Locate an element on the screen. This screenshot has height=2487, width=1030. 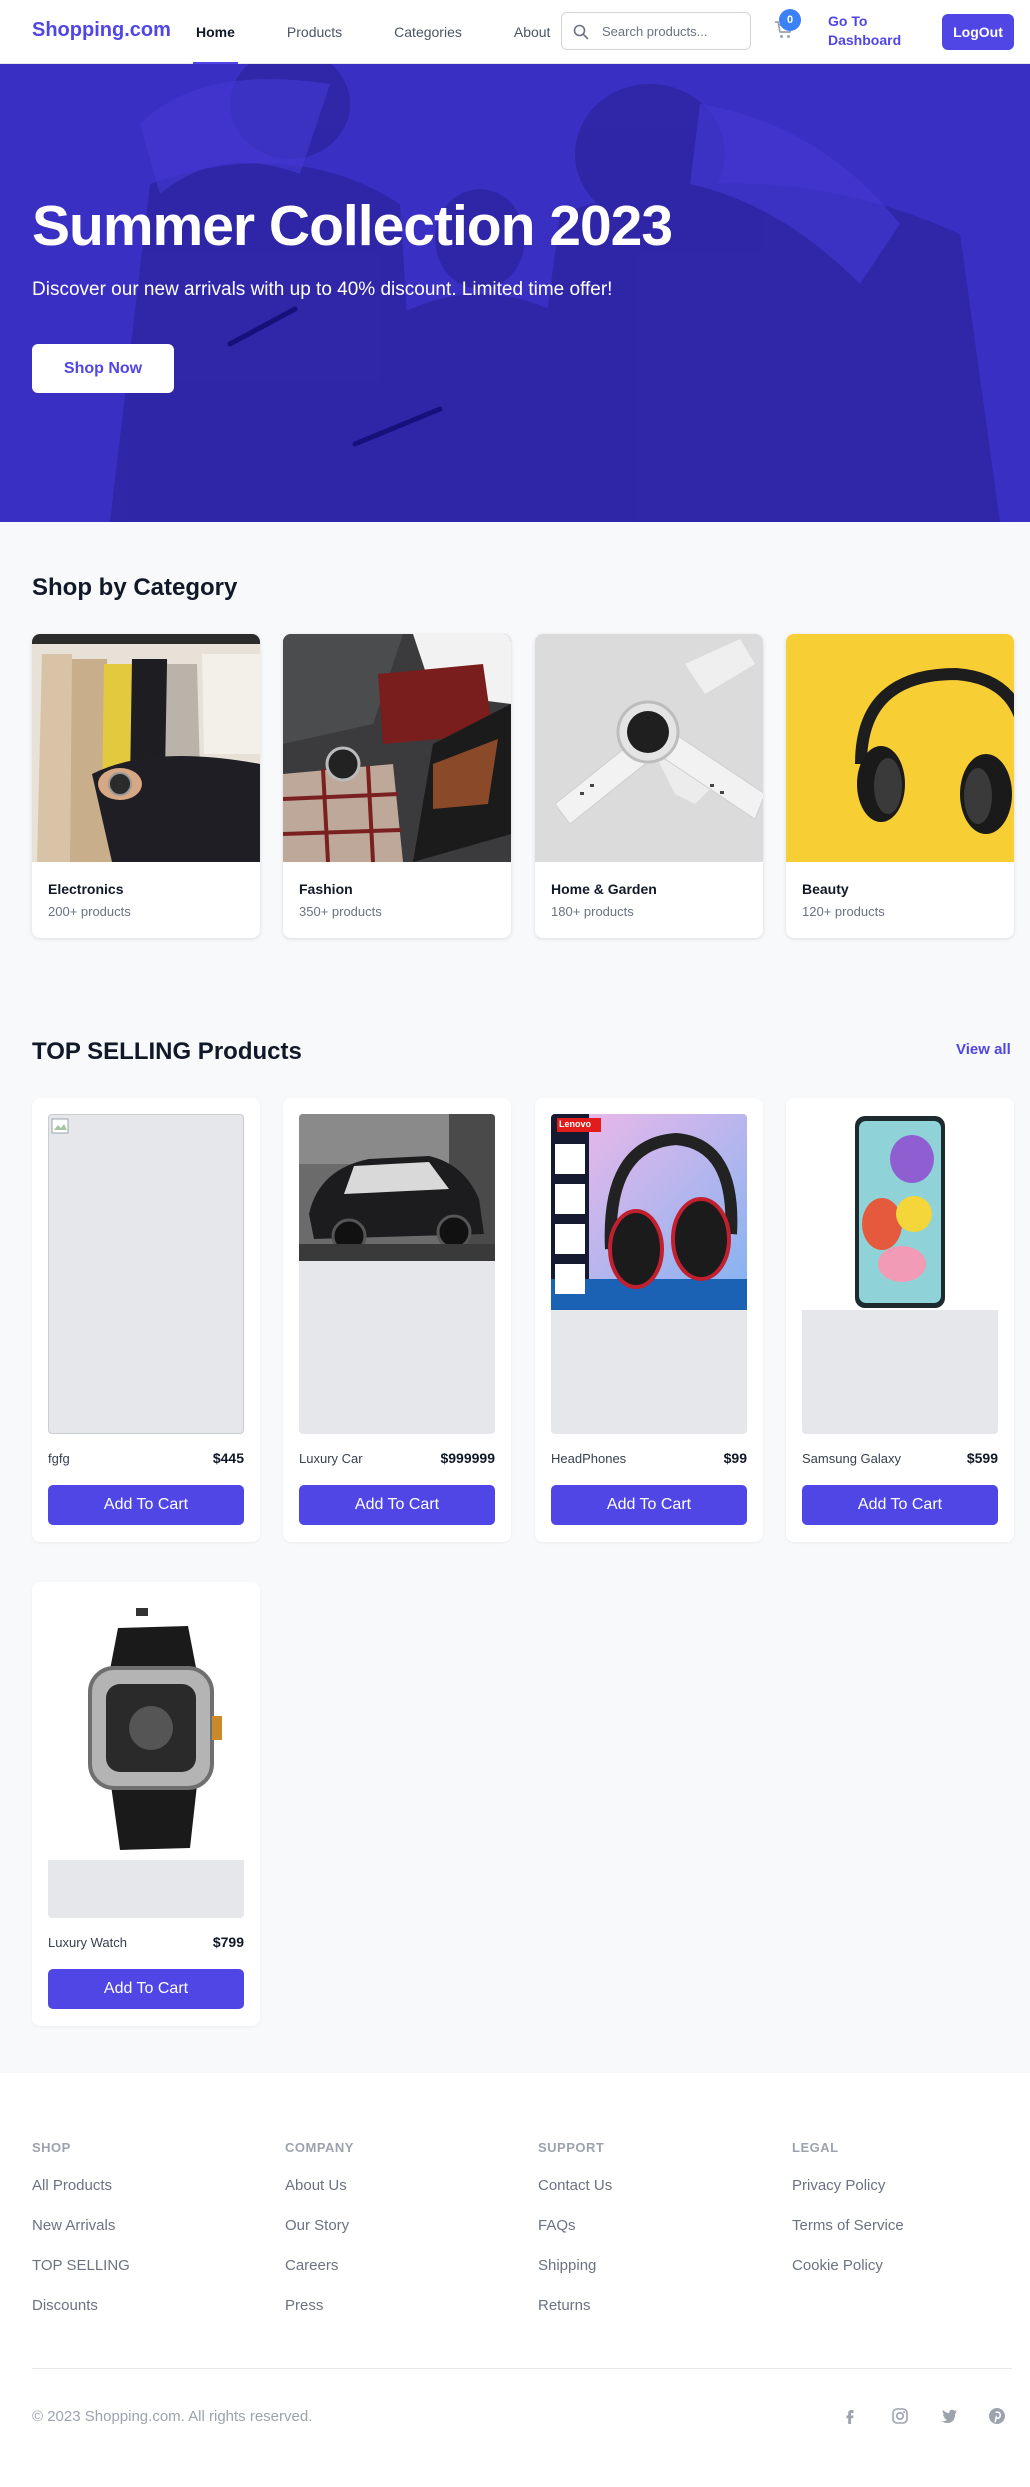
footer-link: FAQs is located at coordinates (575, 2237).